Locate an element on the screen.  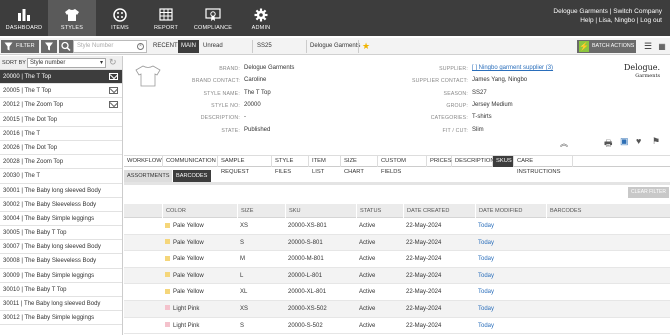
status-filter: Unread is located at coordinates (213, 46).